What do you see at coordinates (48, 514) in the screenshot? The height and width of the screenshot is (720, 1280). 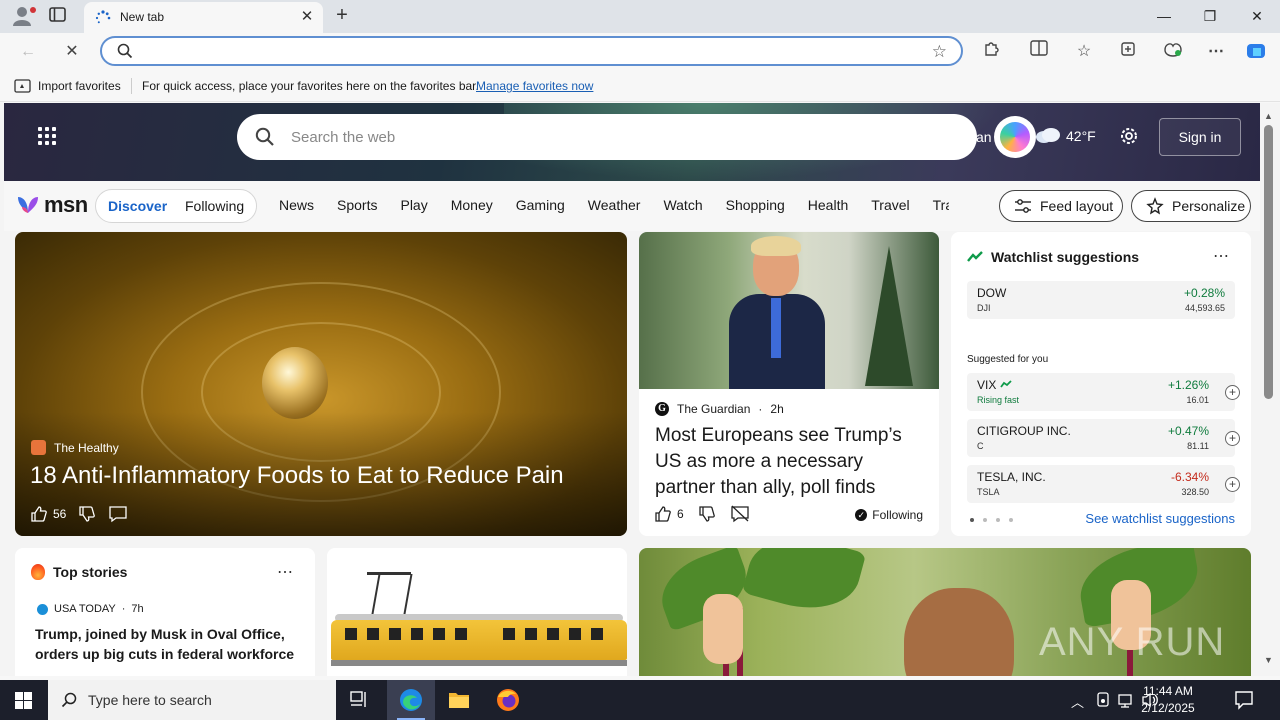 I see `like-button: 56` at bounding box center [48, 514].